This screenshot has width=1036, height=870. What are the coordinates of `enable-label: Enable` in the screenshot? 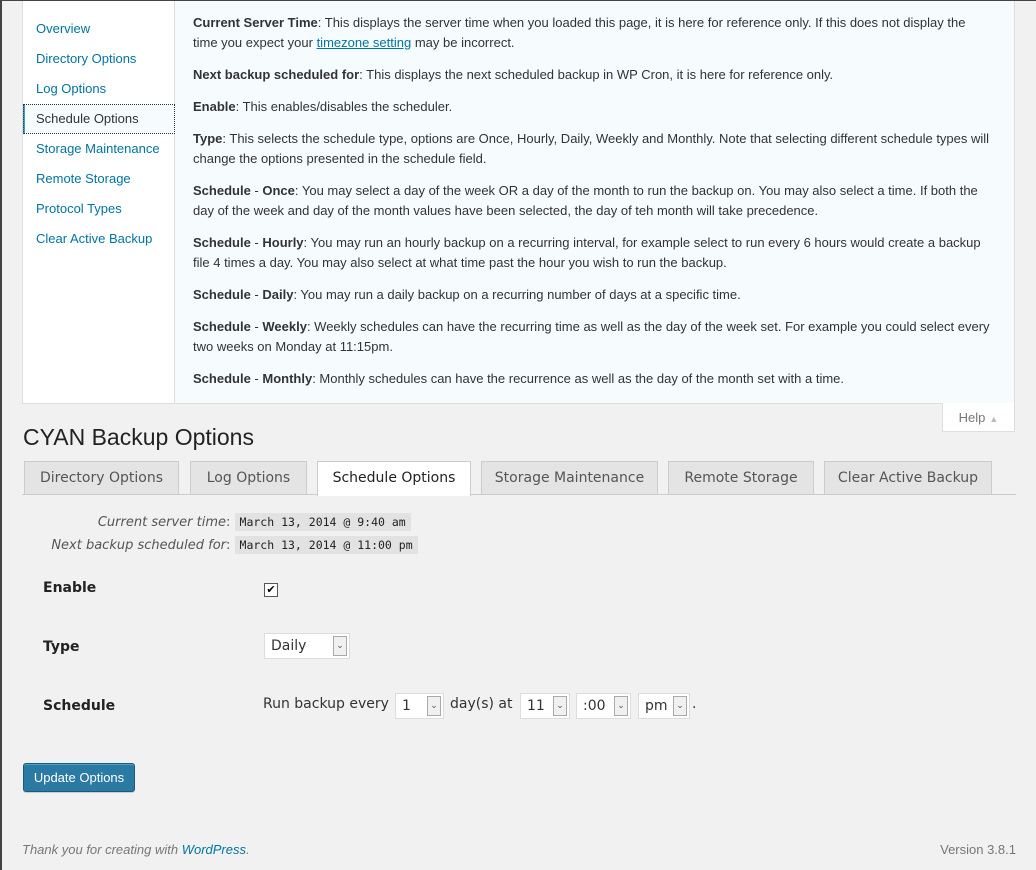 It's located at (70, 588).